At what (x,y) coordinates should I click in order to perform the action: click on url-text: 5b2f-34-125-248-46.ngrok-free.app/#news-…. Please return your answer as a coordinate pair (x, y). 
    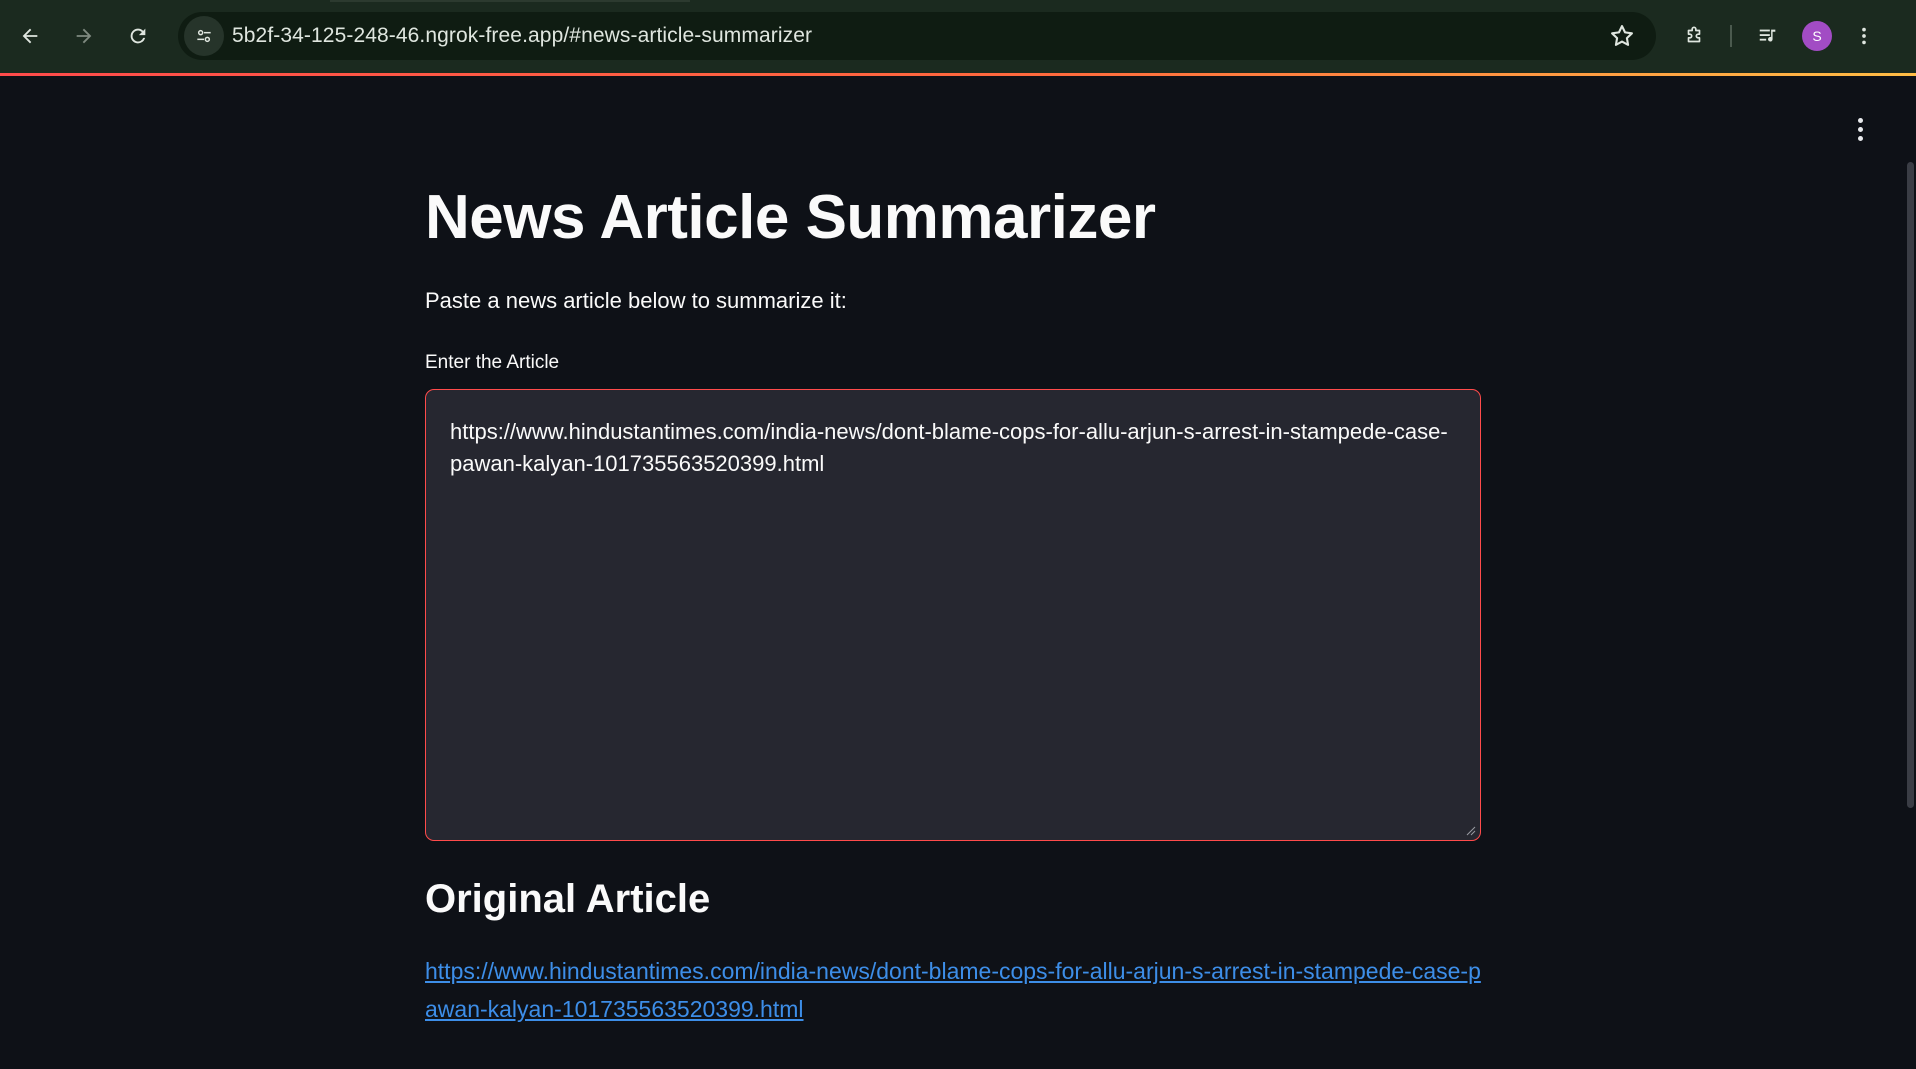
    Looking at the image, I should click on (522, 36).